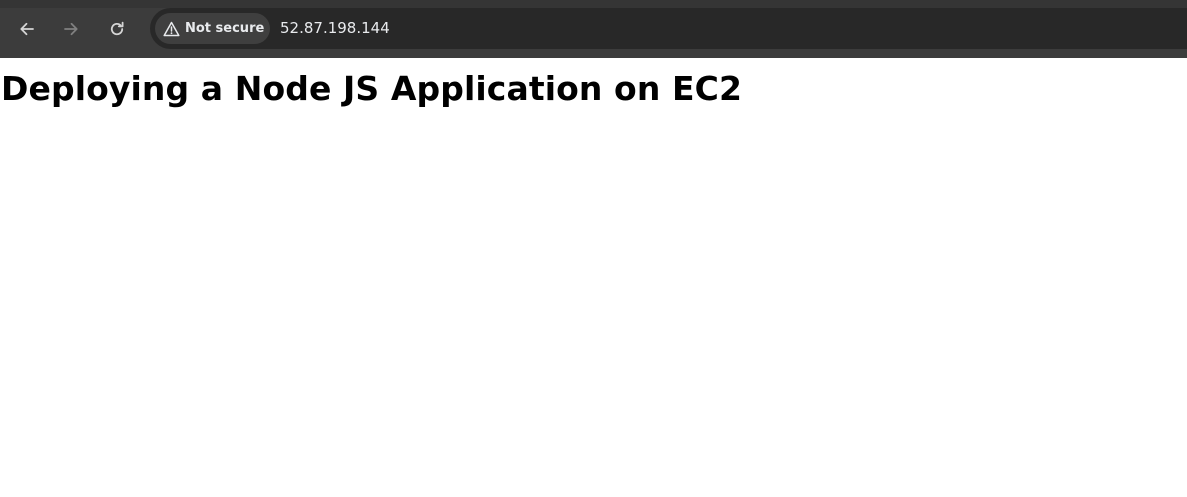 The height and width of the screenshot is (497, 1187). What do you see at coordinates (171, 29) in the screenshot?
I see `warning-triangle-icon` at bounding box center [171, 29].